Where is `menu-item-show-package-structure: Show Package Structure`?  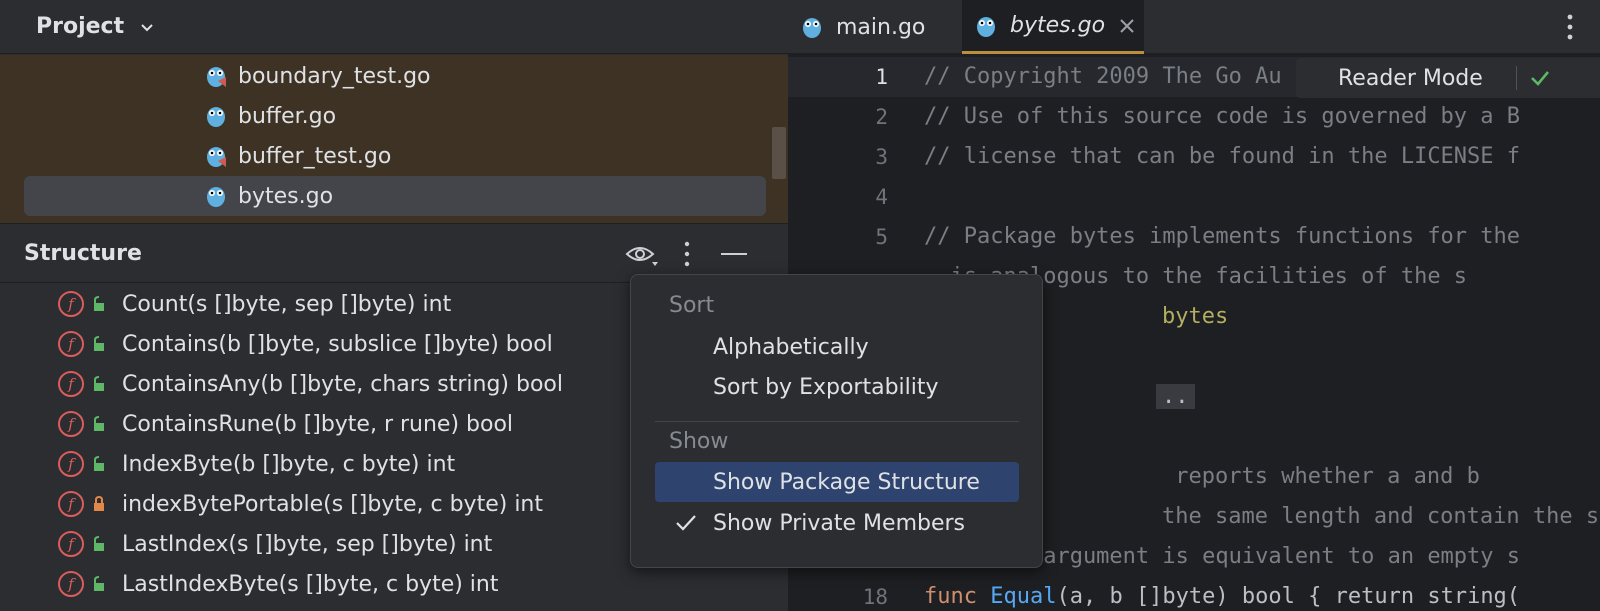 menu-item-show-package-structure: Show Package Structure is located at coordinates (837, 482).